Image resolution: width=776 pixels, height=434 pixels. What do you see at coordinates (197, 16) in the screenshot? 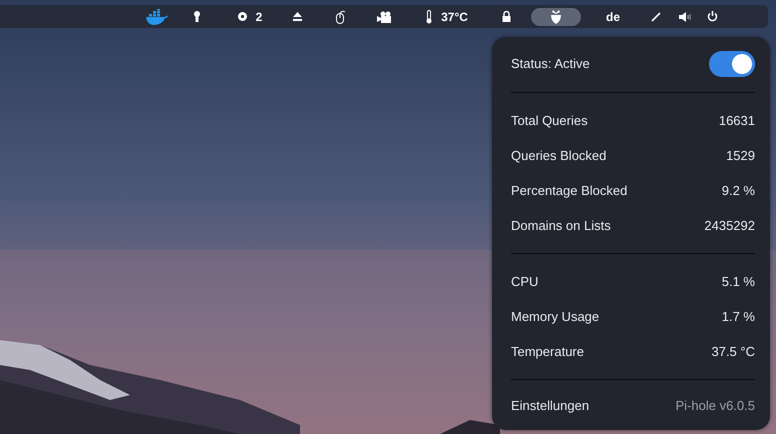
I see `keyhole-icon` at bounding box center [197, 16].